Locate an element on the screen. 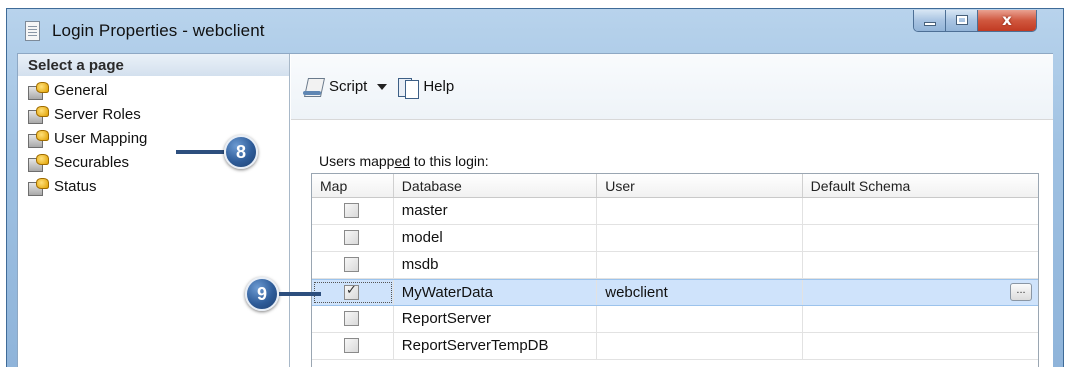 This screenshot has height=367, width=1068. close-icon: x is located at coordinates (1007, 20).